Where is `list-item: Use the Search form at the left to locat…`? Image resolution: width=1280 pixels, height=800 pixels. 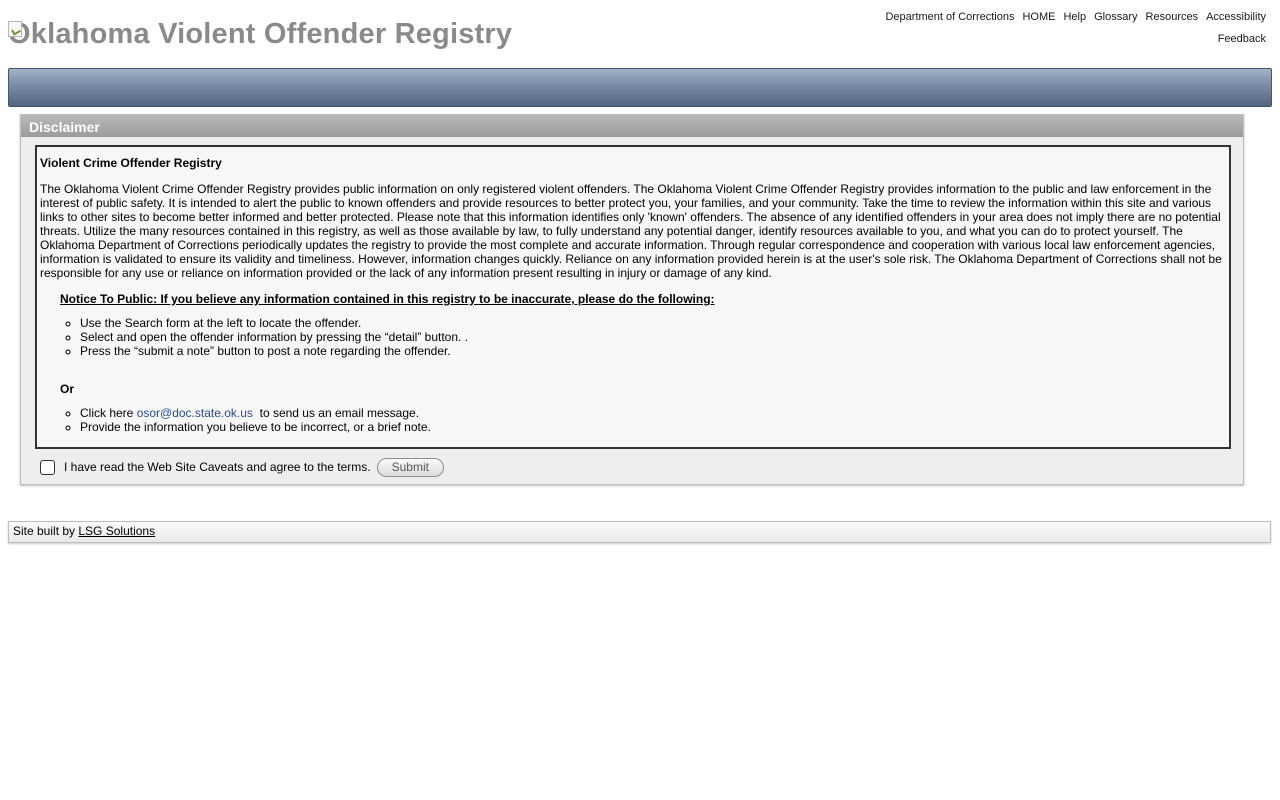 list-item: Use the Search form at the left to locat… is located at coordinates (653, 323).